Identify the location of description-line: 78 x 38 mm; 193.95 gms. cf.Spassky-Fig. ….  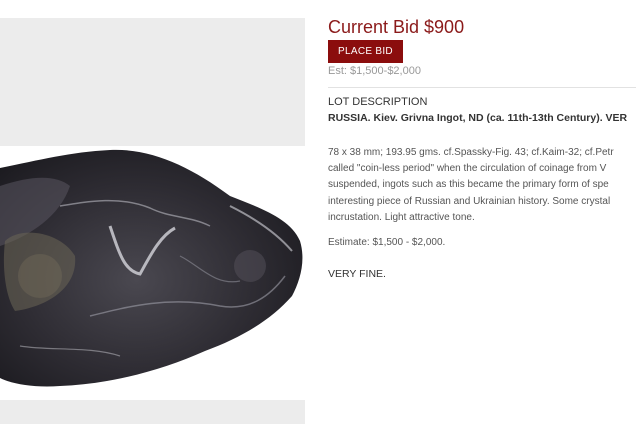
(471, 152).